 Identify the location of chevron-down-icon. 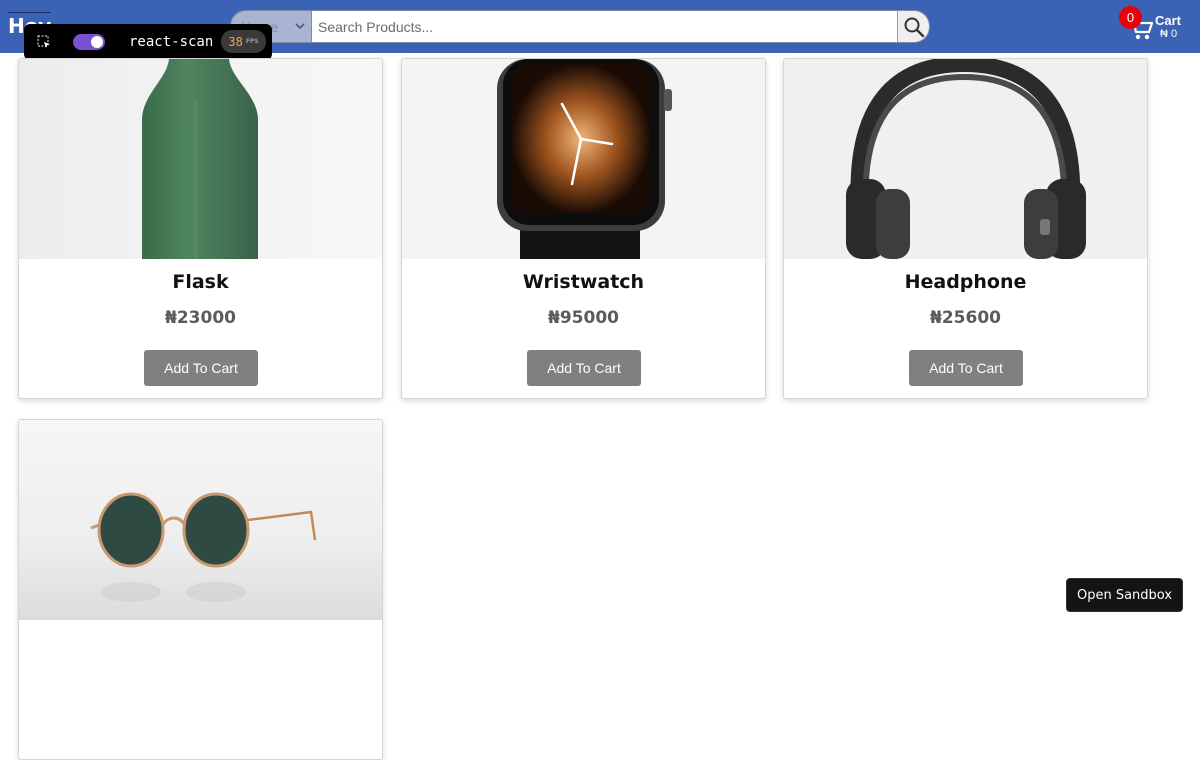
(300, 26).